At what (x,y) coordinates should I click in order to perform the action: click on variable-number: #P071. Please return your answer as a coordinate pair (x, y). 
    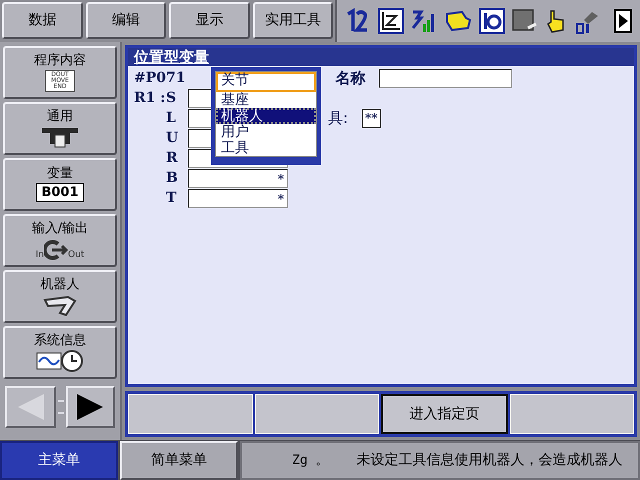
    Looking at the image, I should click on (160, 78).